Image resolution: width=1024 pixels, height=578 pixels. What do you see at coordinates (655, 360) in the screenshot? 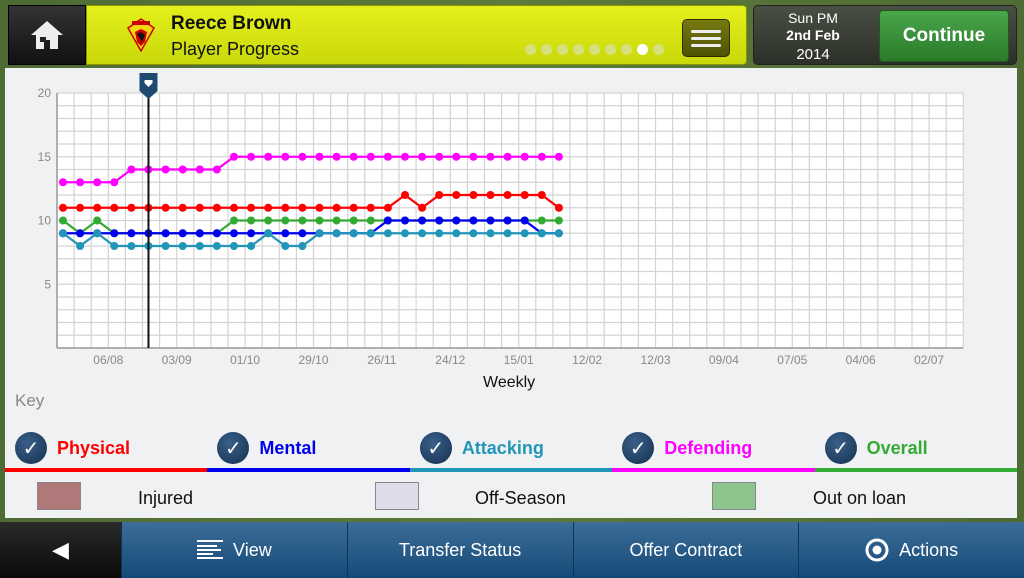
I see `x-tick-label: 12/03` at bounding box center [655, 360].